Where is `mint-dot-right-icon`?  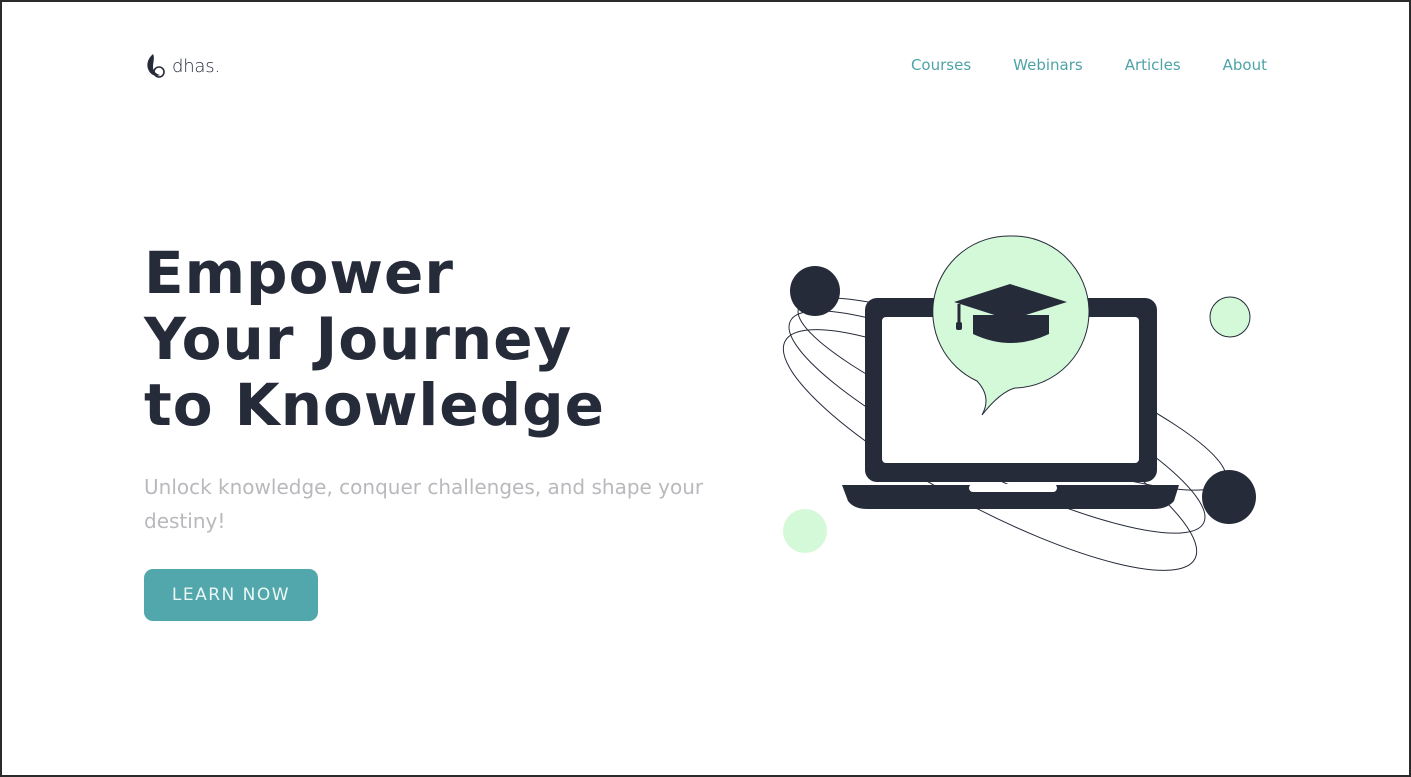
mint-dot-right-icon is located at coordinates (1230, 317).